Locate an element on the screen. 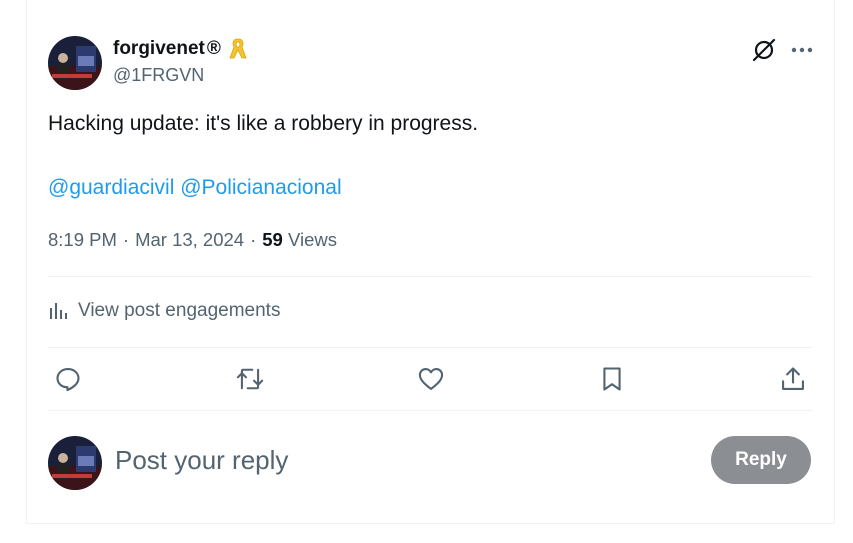  author-display-name: forgivenet is located at coordinates (159, 49).